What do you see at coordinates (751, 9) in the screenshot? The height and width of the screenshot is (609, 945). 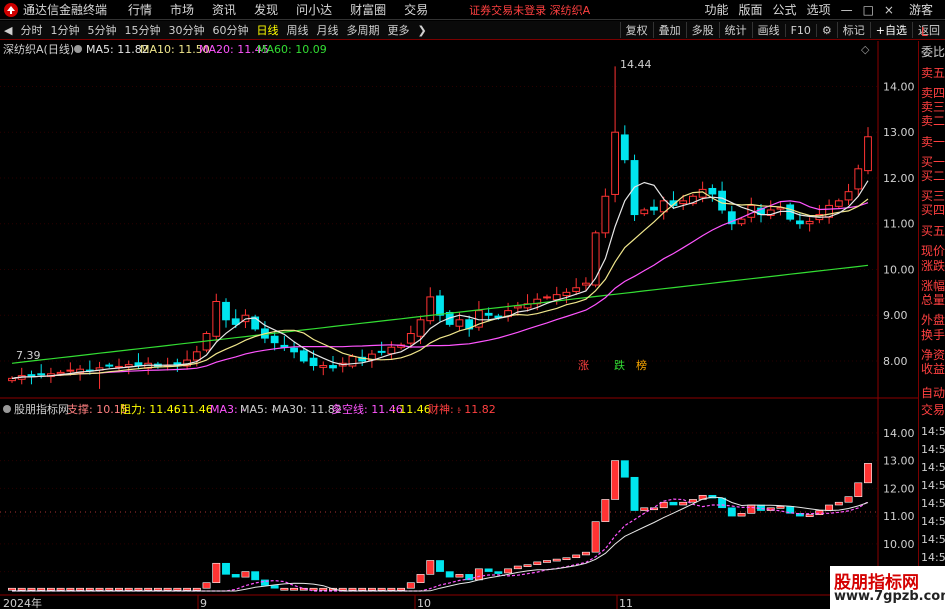 I see `menu-layout: 版面` at bounding box center [751, 9].